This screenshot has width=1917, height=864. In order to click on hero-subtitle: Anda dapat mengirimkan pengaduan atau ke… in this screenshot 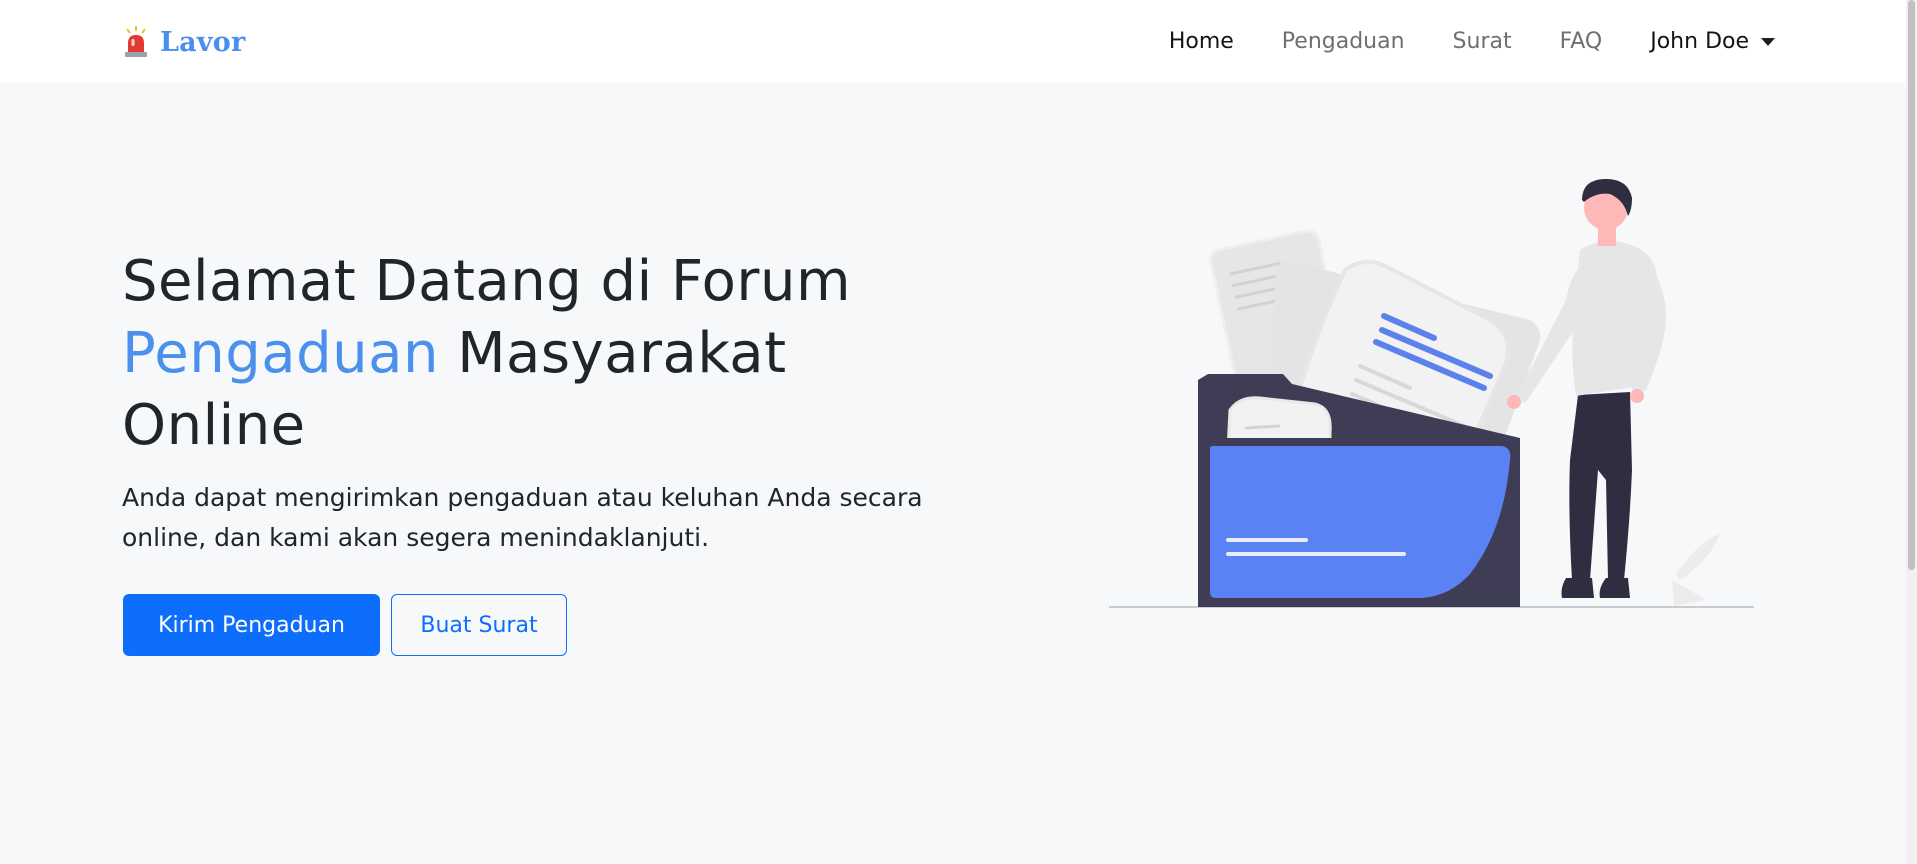, I will do `click(522, 517)`.